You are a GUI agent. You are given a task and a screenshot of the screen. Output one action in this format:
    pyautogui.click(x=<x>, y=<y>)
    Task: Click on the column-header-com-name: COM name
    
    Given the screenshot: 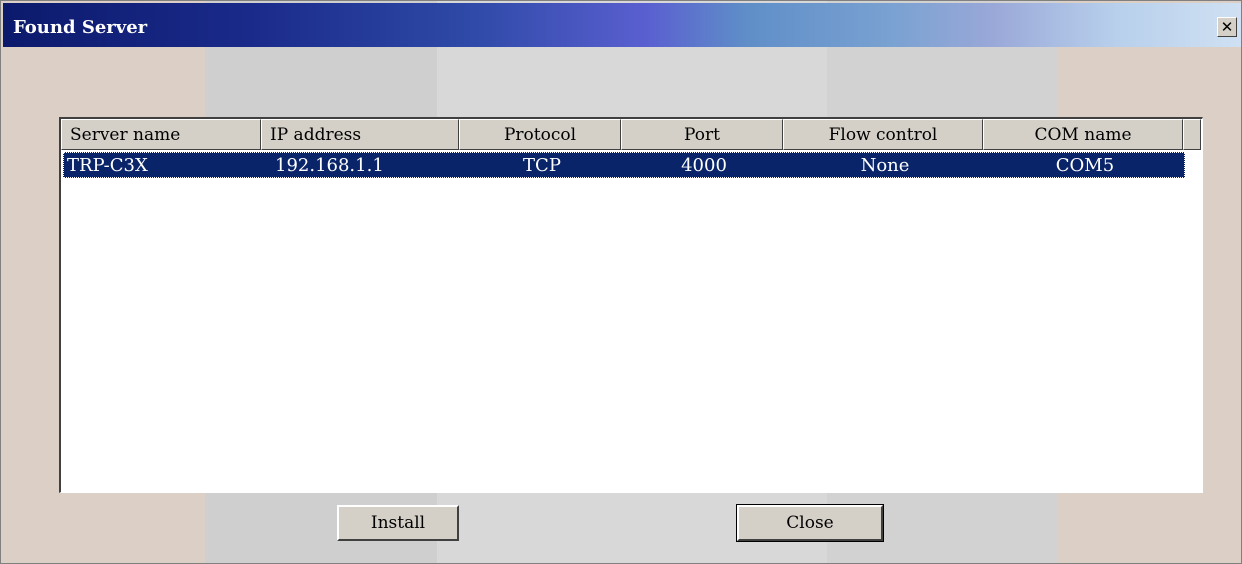 What is the action you would take?
    pyautogui.click(x=1083, y=134)
    